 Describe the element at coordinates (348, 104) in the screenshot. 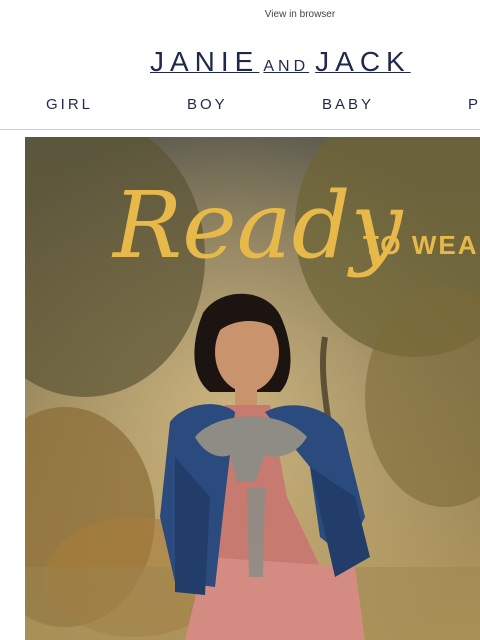

I see `nav-item-baby: BABY` at that location.